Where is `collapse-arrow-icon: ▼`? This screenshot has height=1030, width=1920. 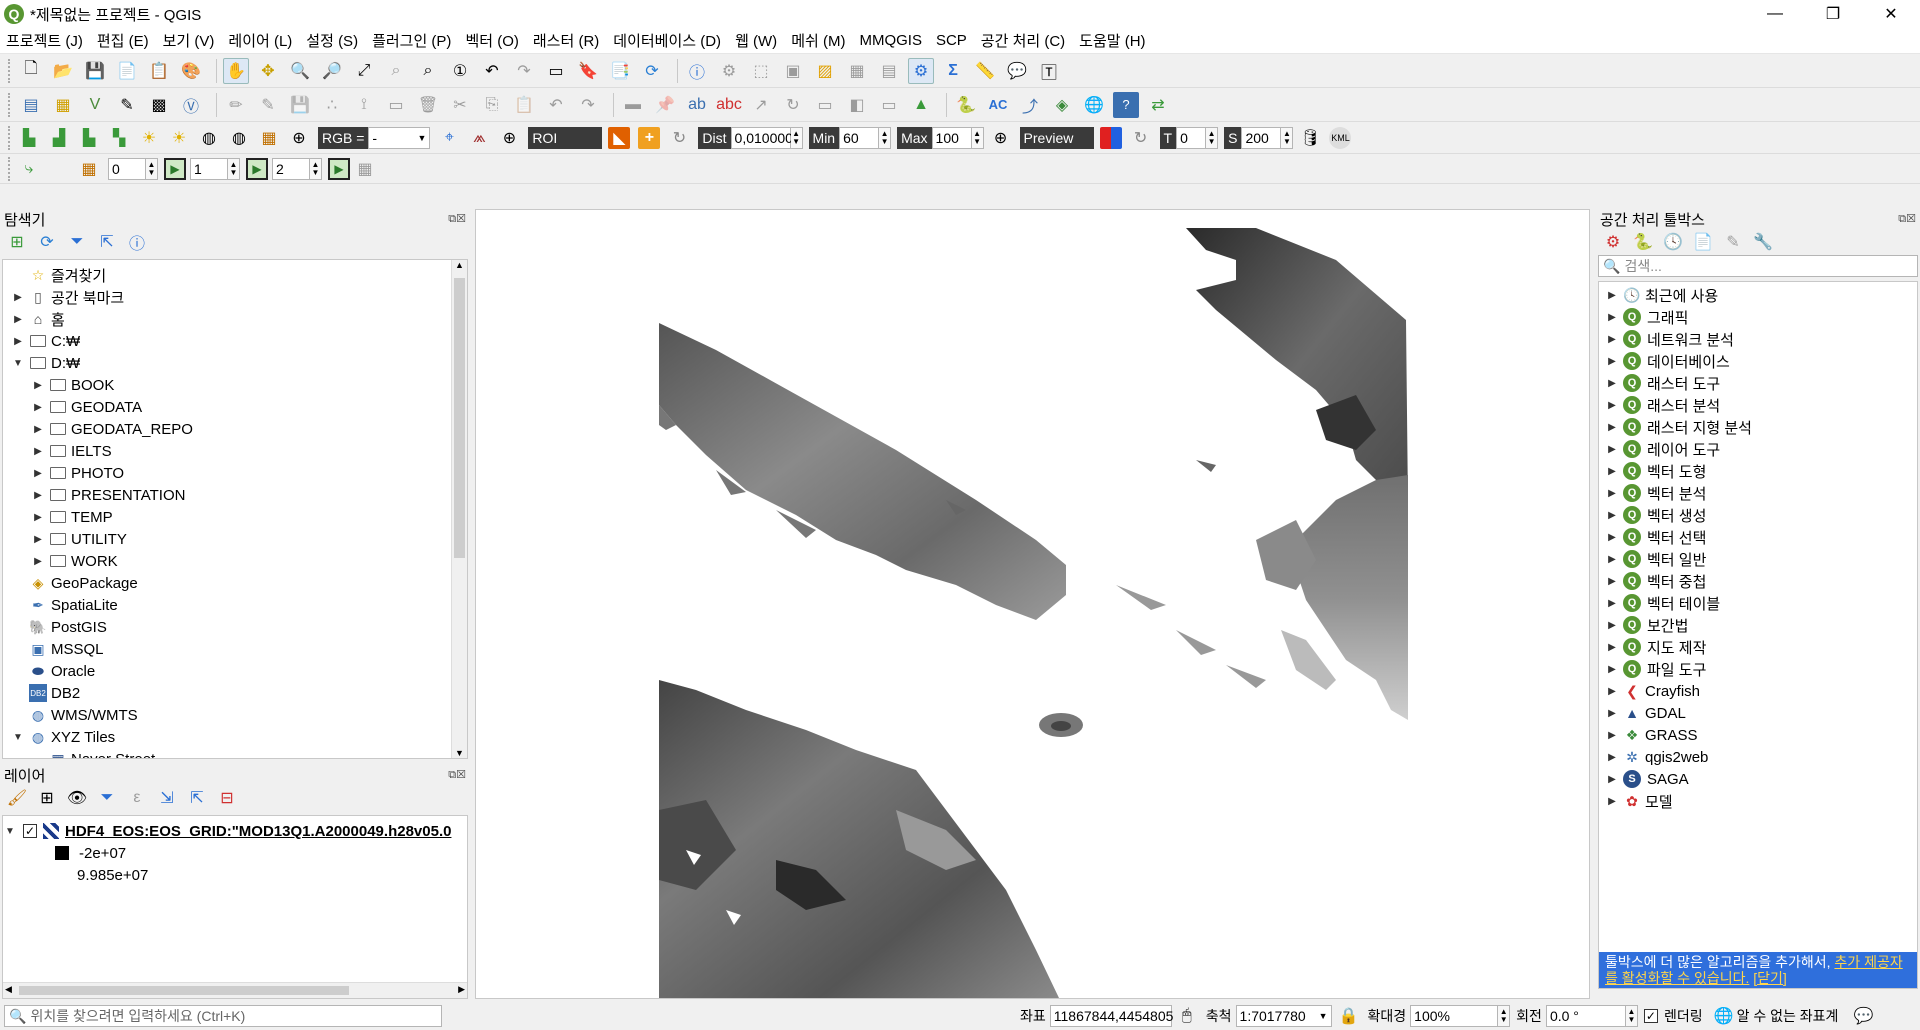
collapse-arrow-icon: ▼ is located at coordinates (18, 363).